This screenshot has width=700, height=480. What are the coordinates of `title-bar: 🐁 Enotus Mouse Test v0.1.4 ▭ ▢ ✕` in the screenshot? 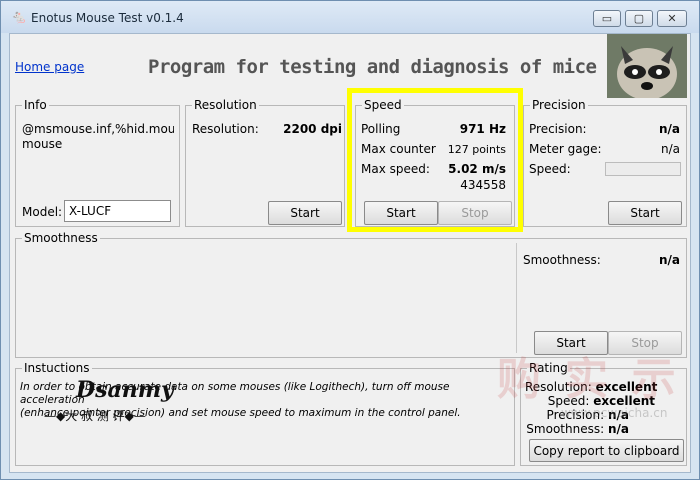 It's located at (350, 17).